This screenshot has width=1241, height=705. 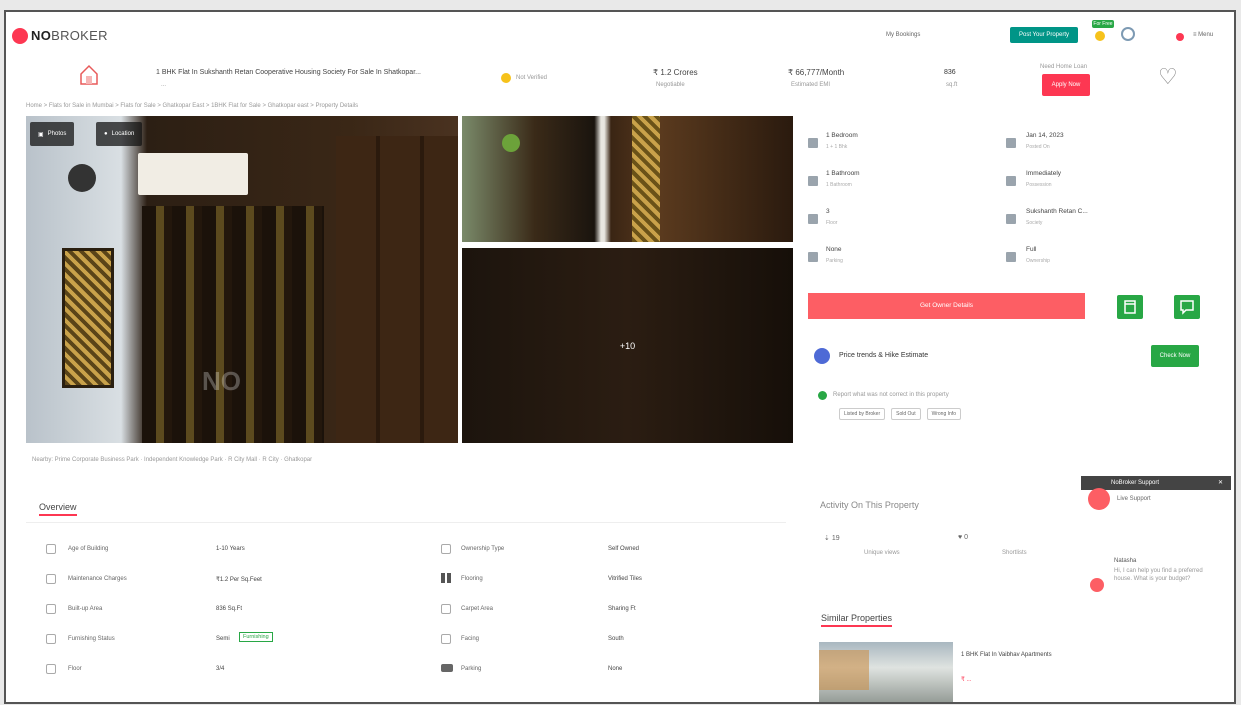 What do you see at coordinates (1011, 143) in the screenshot?
I see `calendar-icon` at bounding box center [1011, 143].